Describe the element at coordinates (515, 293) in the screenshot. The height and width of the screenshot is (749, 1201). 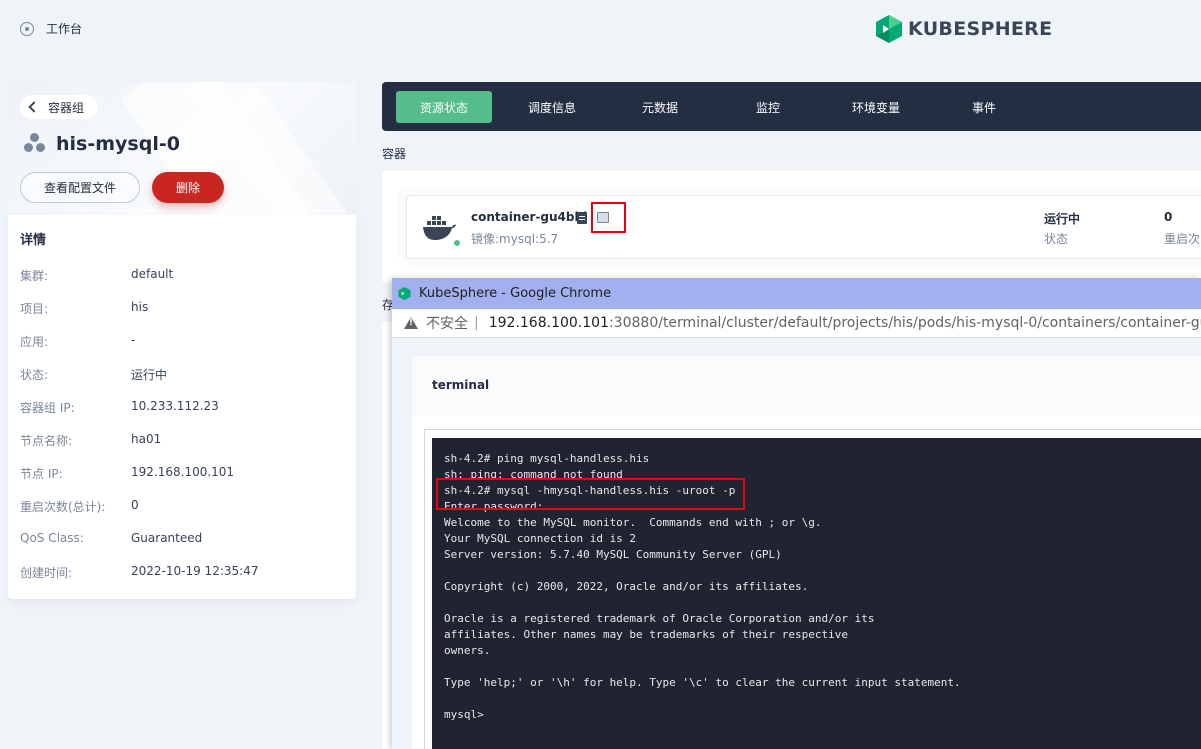
I see `chrome-title: KubeSphere - Google Chrome` at that location.